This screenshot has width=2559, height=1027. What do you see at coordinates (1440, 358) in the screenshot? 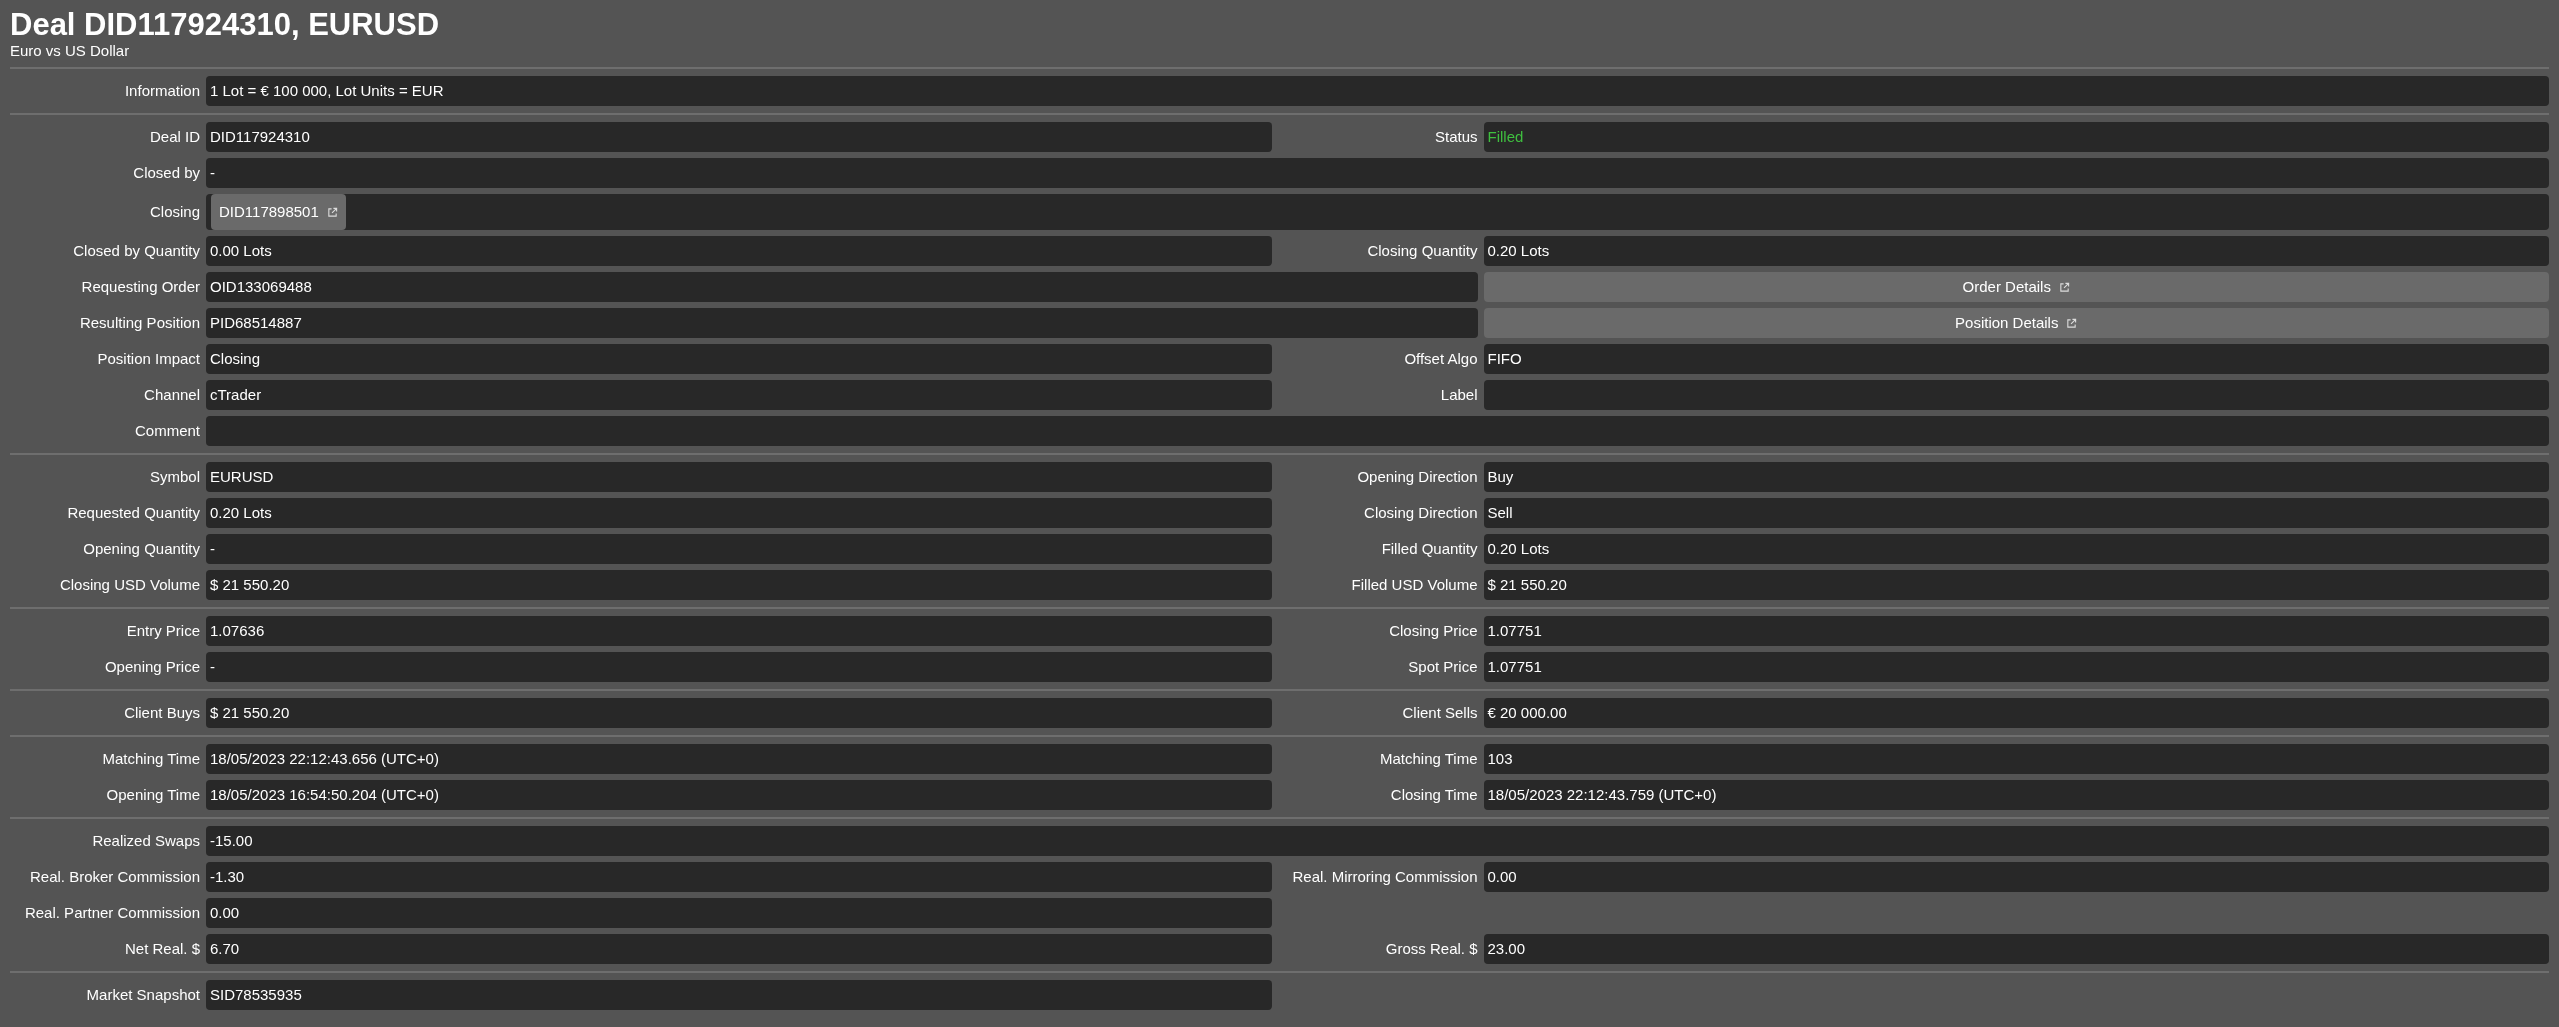
I see `field-label: Offset Algo` at bounding box center [1440, 358].